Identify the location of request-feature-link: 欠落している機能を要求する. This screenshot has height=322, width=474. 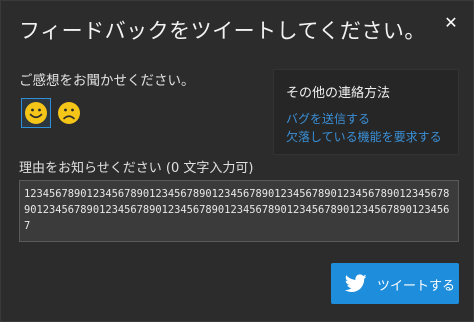
(364, 136).